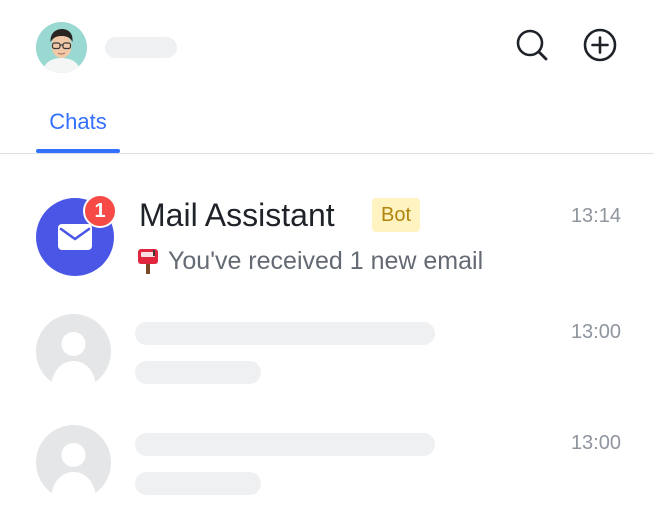 This screenshot has width=654, height=518. Describe the element at coordinates (100, 211) in the screenshot. I see `unread-badge: 1` at that location.